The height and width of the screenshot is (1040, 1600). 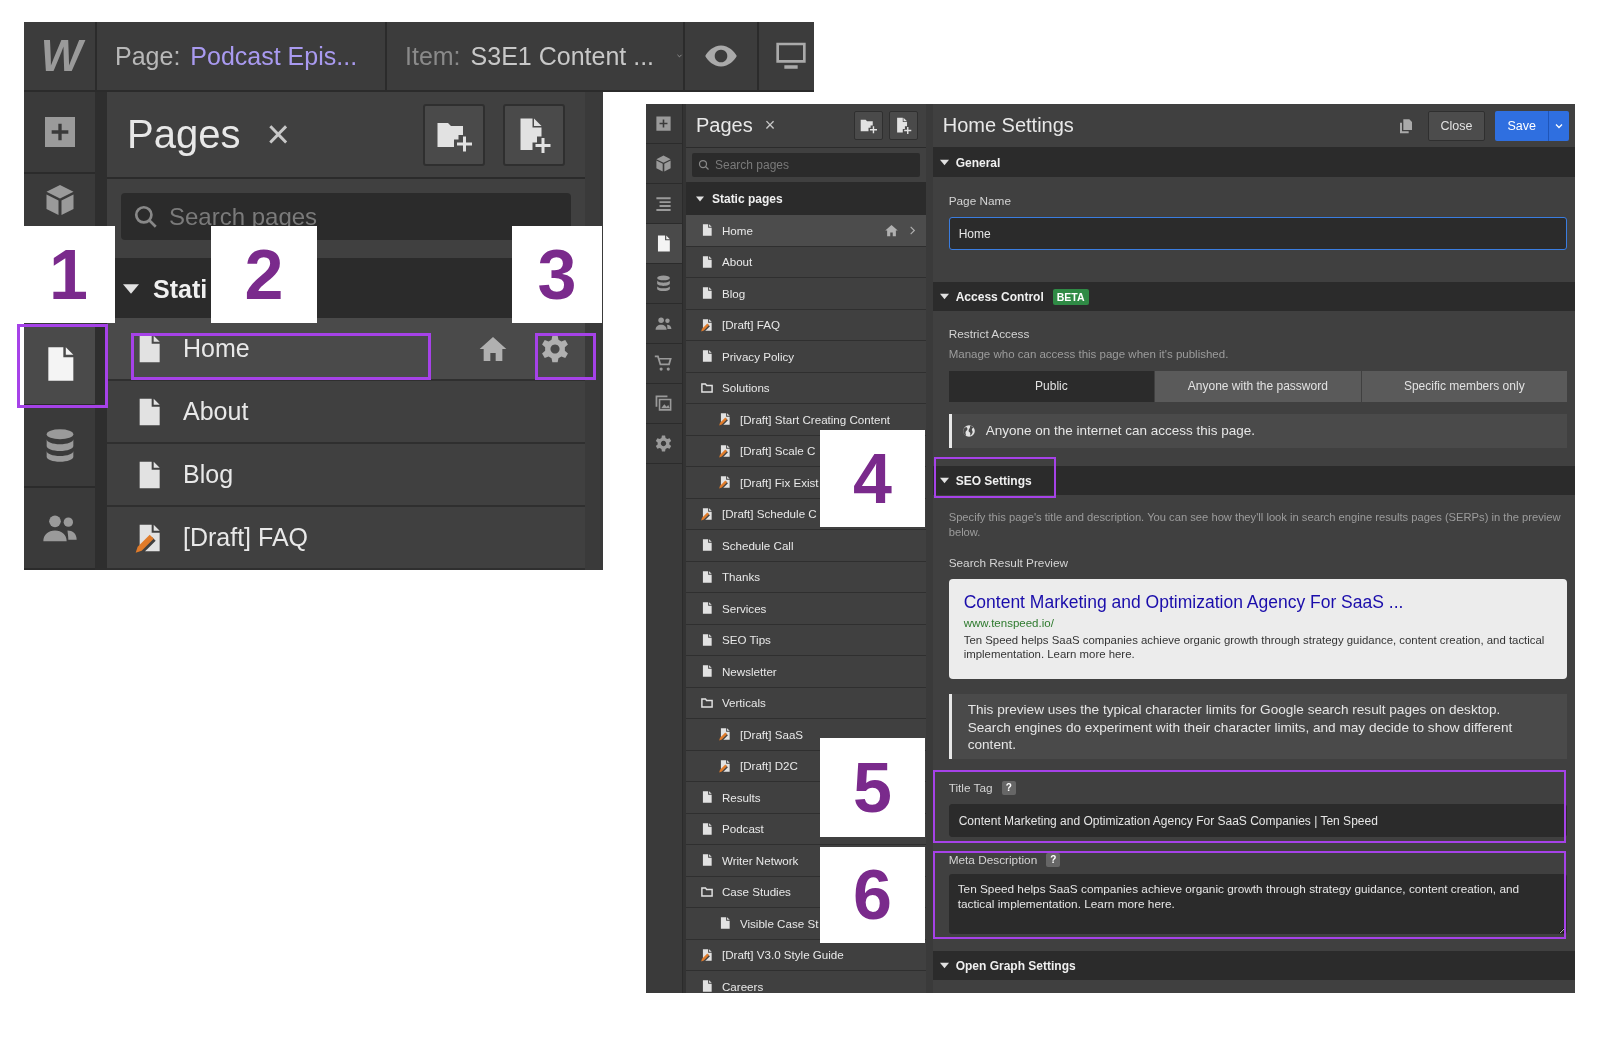 I want to click on add-folder-icon, so click(x=868, y=125).